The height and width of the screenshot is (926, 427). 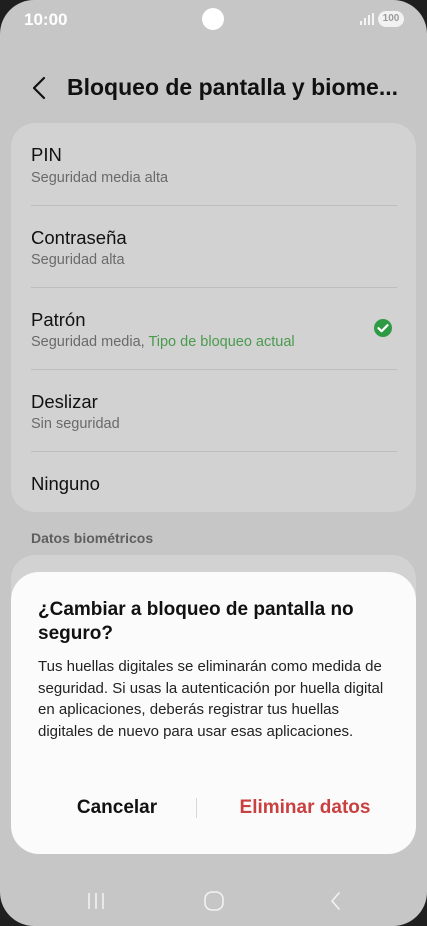 What do you see at coordinates (58, 319) in the screenshot?
I see `option-label: Patrón` at bounding box center [58, 319].